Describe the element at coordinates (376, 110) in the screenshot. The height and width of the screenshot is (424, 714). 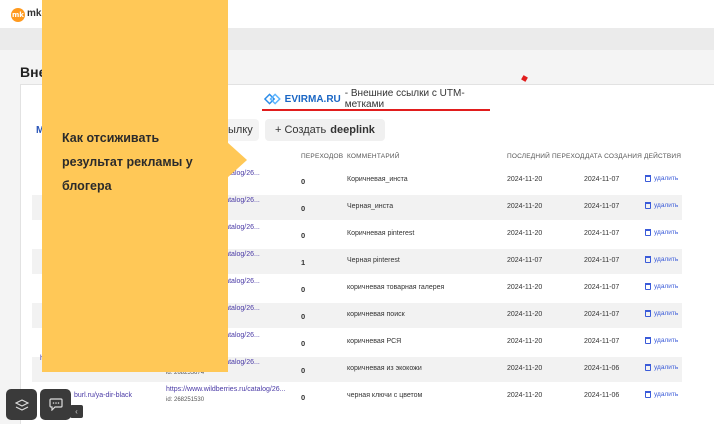
I see `red-underline` at that location.